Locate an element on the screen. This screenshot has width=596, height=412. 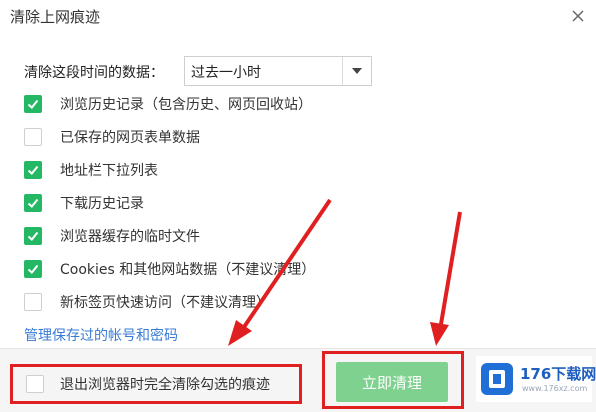
watermark-url: www.176xz.com is located at coordinates (555, 388).